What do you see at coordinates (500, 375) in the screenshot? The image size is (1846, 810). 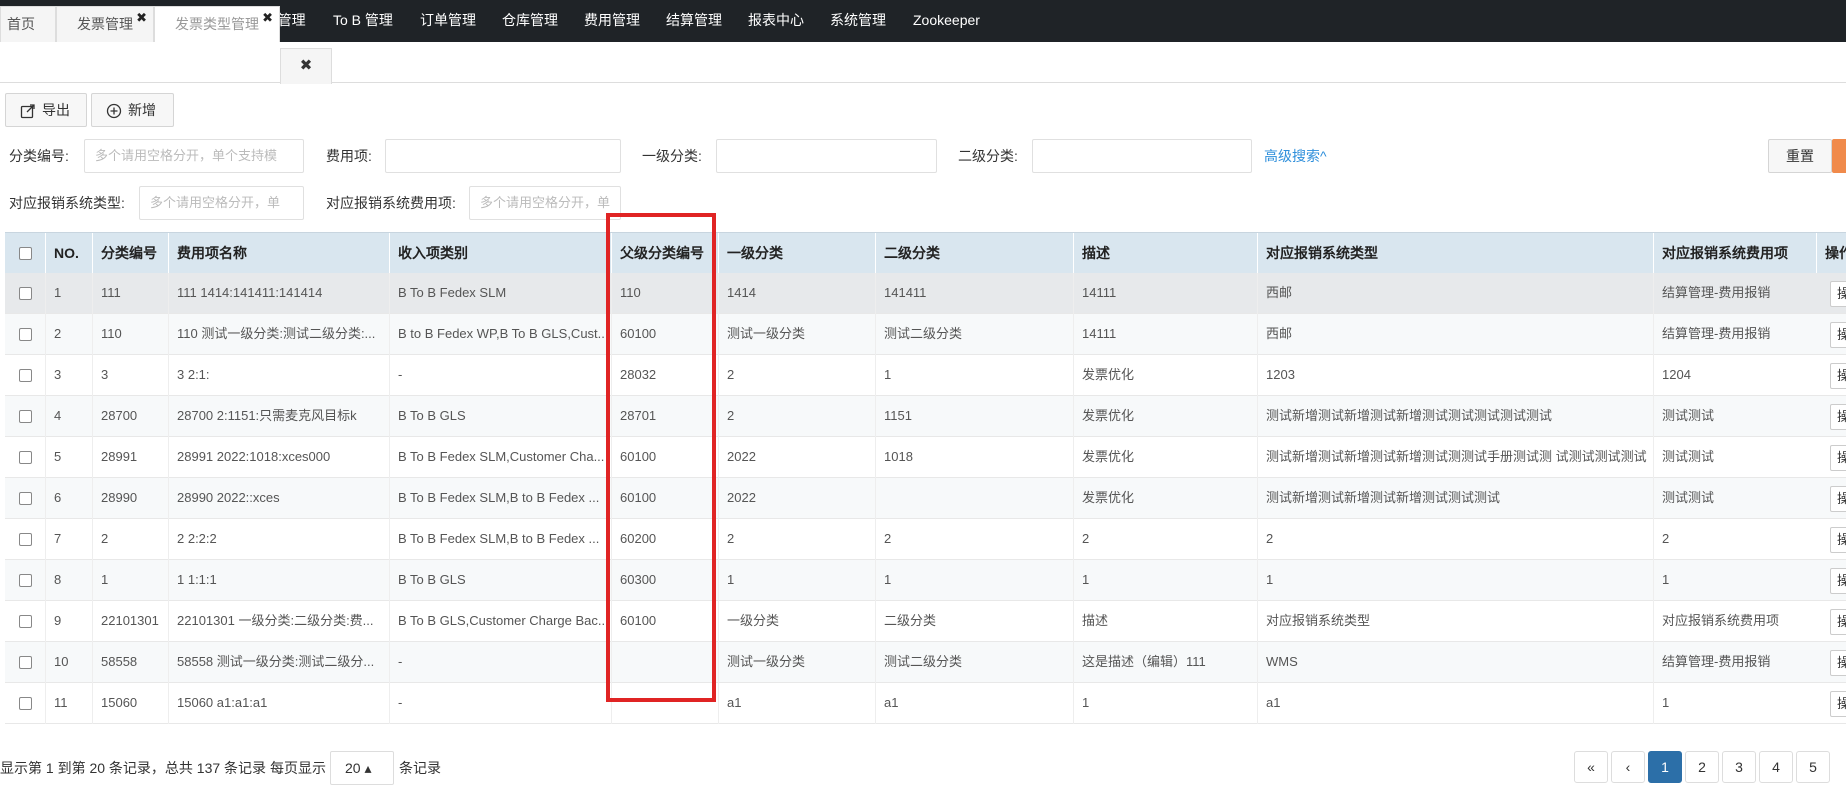 I see `table-cell: -` at bounding box center [500, 375].